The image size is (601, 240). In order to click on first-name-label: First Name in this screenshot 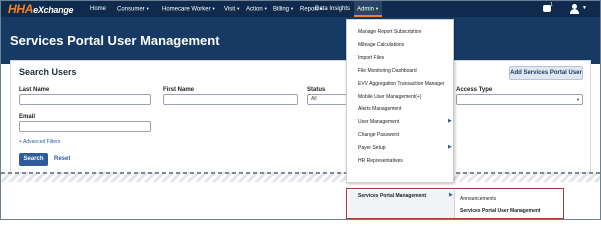, I will do `click(179, 90)`.